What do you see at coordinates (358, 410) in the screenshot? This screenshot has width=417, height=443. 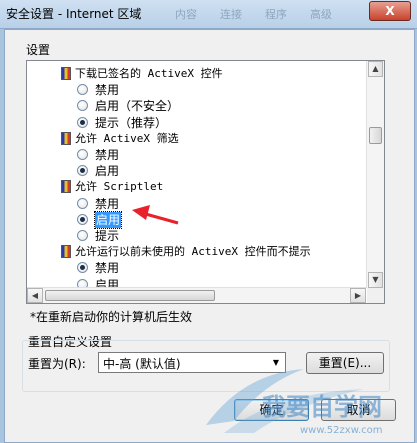 I see `cancel-button: 取消` at bounding box center [358, 410].